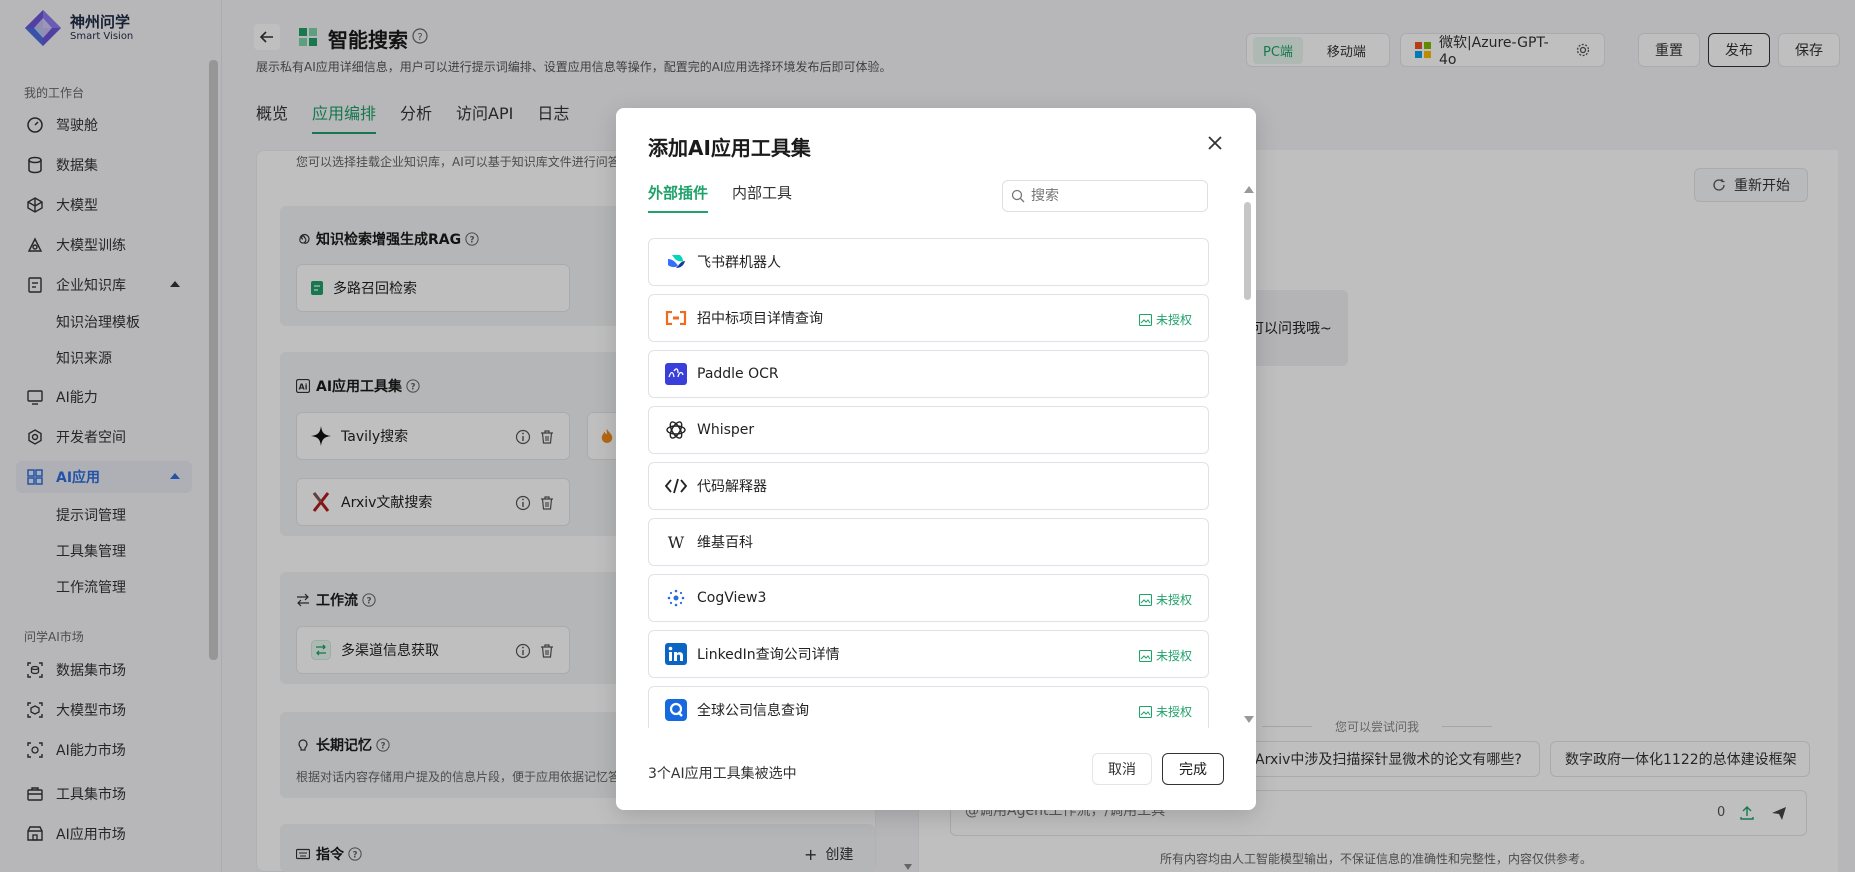 Image resolution: width=1855 pixels, height=872 pixels. What do you see at coordinates (1249, 189) in the screenshot?
I see `modal-scroll-up-icon` at bounding box center [1249, 189].